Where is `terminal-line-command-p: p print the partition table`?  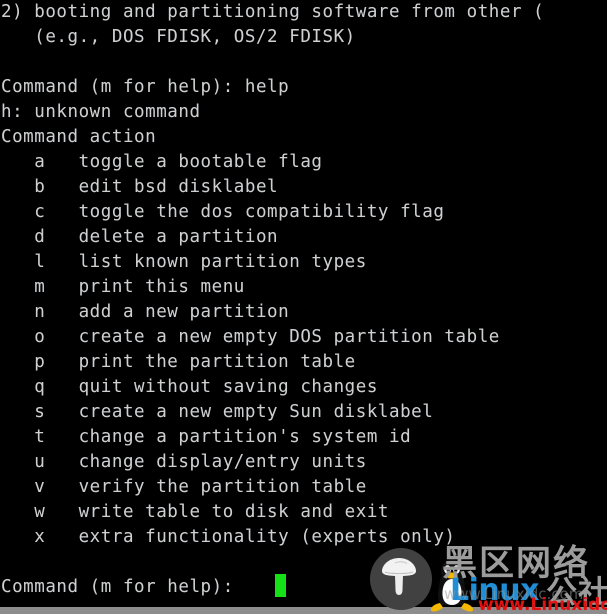 terminal-line-command-p: p print the partition table is located at coordinates (178, 362).